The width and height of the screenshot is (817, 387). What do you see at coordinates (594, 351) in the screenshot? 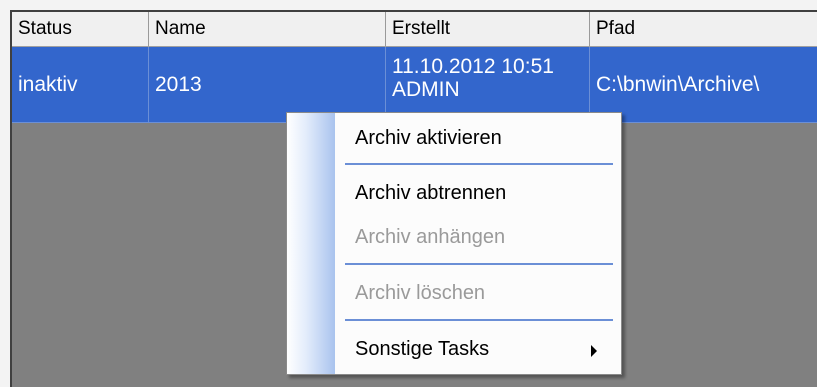
I see `submenu-arrow-icon` at bounding box center [594, 351].